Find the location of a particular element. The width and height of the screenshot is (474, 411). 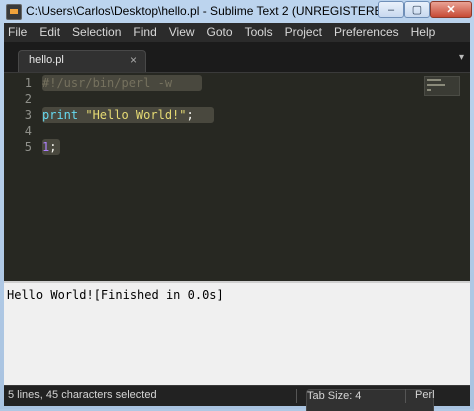

menu-help: Help is located at coordinates (423, 32).